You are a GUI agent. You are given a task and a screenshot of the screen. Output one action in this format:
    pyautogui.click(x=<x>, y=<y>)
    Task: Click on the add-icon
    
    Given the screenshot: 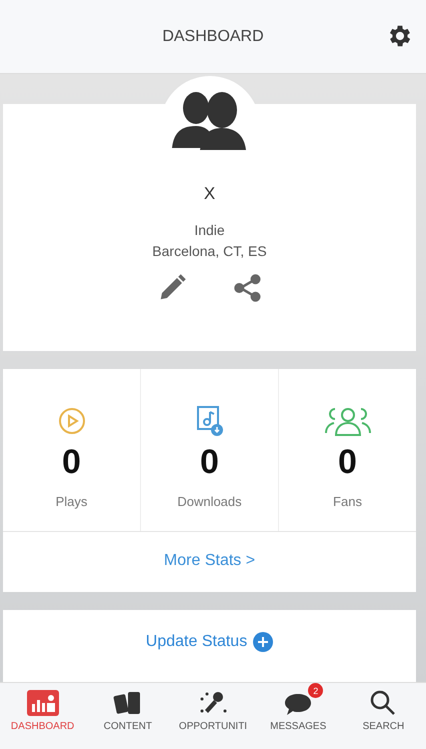 What is the action you would take?
    pyautogui.click(x=263, y=642)
    